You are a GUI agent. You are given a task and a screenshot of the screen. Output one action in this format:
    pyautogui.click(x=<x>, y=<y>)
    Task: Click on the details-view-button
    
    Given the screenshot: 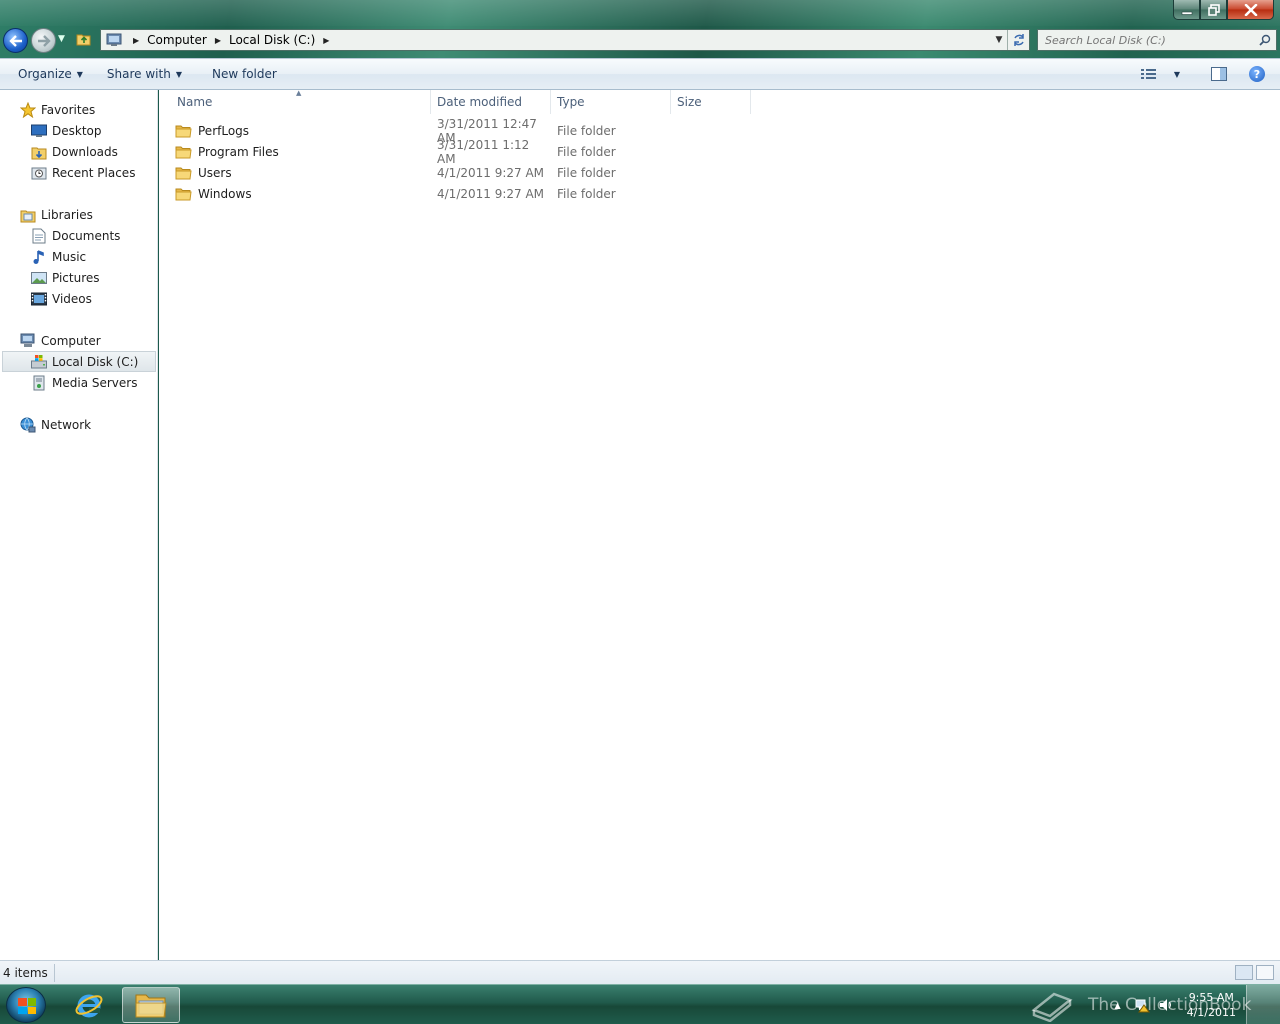 What is the action you would take?
    pyautogui.click(x=1244, y=972)
    